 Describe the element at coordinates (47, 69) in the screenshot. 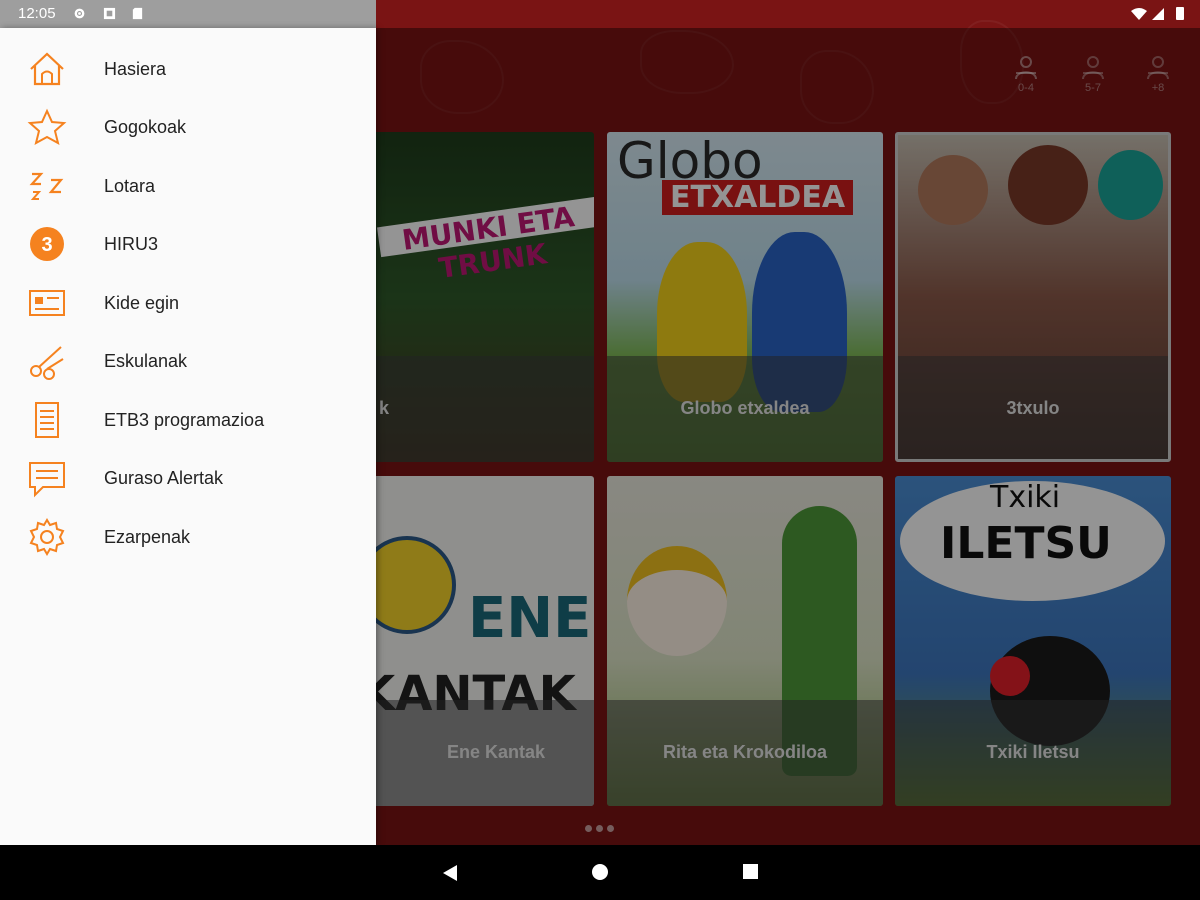

I see `home-icon` at that location.